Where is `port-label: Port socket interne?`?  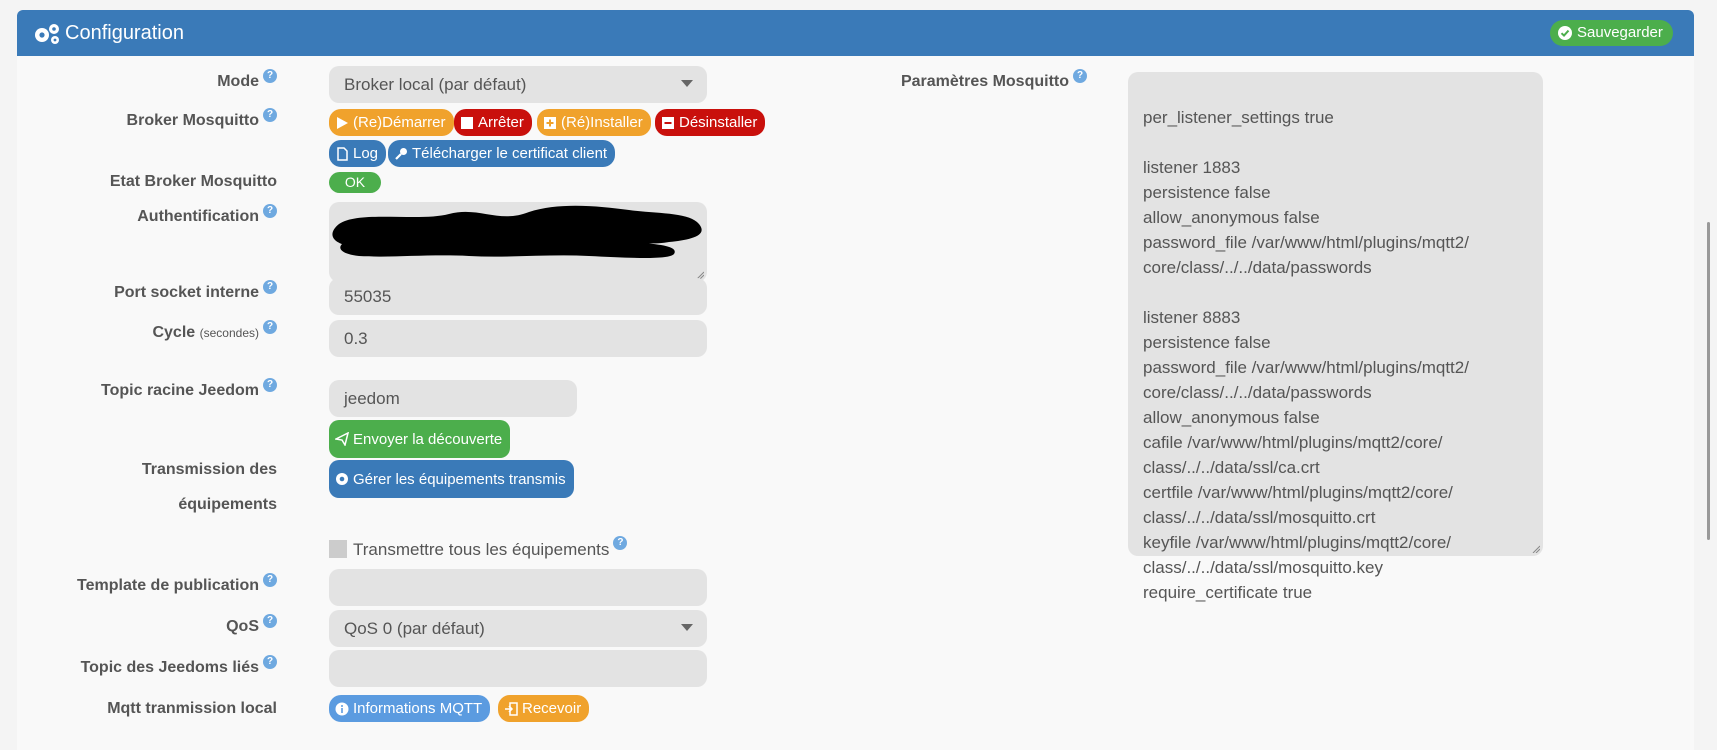
port-label: Port socket interne? is located at coordinates (147, 291).